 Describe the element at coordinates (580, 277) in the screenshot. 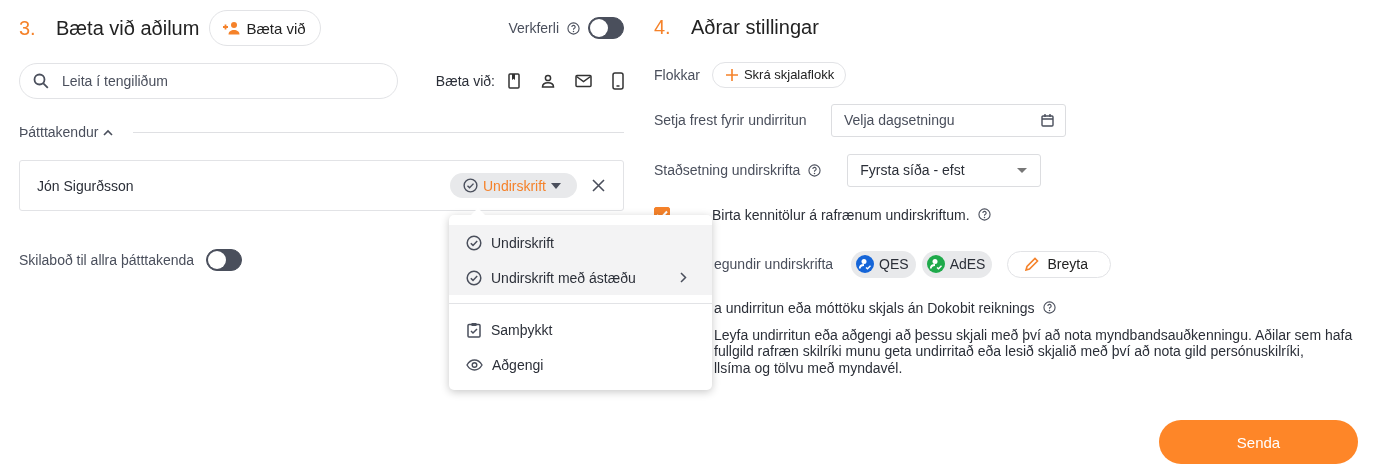

I see `menu-item: Undirskrift með ástæðu` at that location.